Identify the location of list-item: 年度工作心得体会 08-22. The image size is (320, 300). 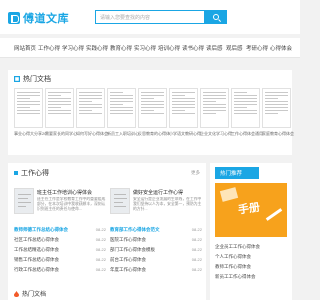
(156, 270).